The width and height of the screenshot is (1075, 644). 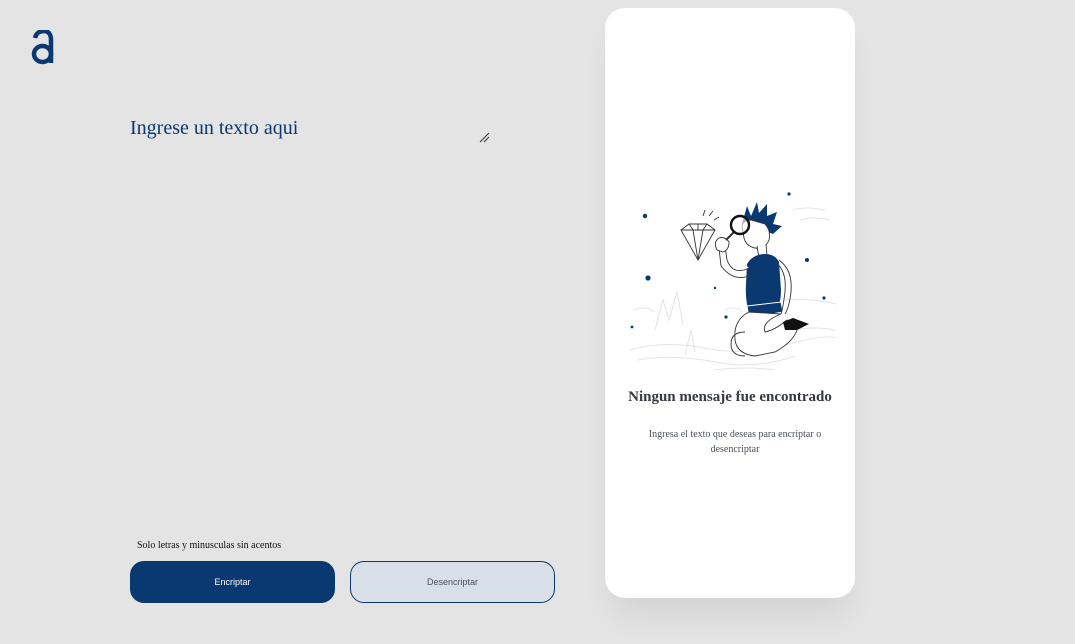 I want to click on hint-text: Solo letras y minusculas sin acentos, so click(x=209, y=545).